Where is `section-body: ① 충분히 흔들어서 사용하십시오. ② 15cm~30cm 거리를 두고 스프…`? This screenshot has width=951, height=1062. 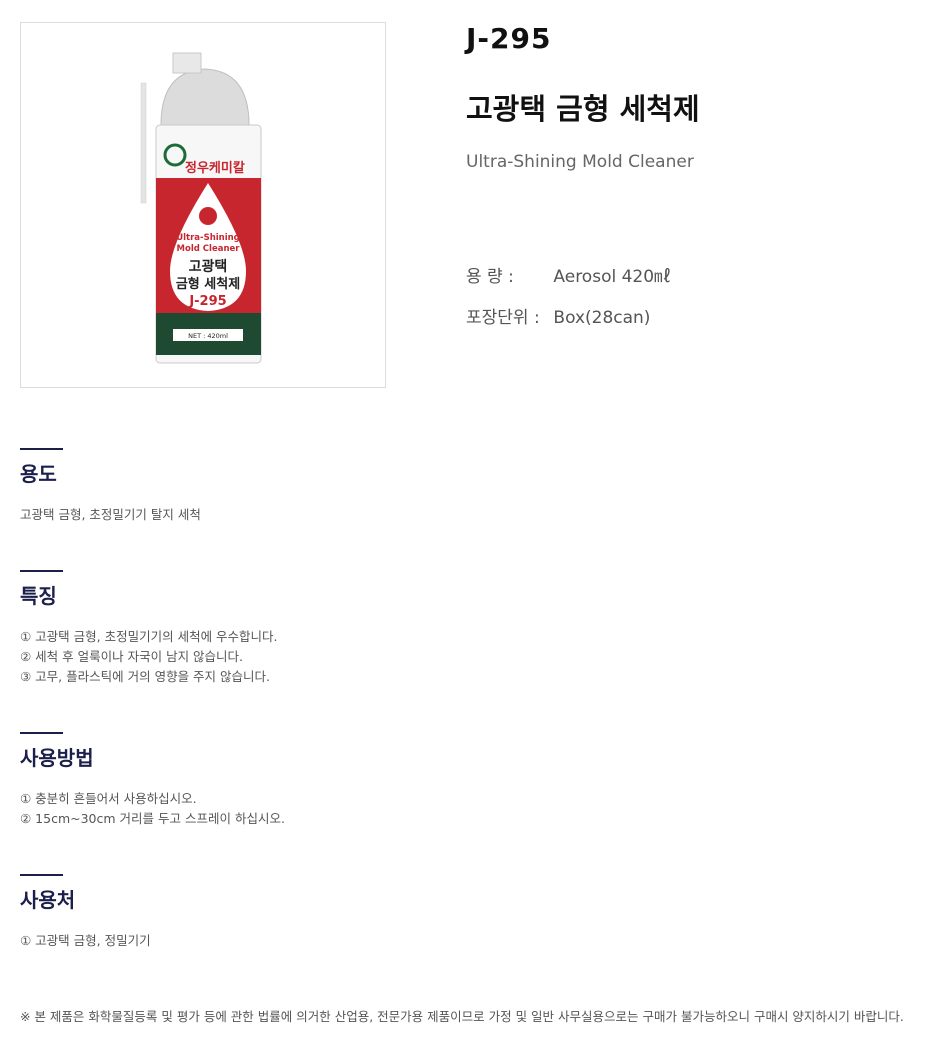 section-body: ① 충분히 흔들어서 사용하십시오. ② 15cm~30cm 거리를 두고 스프… is located at coordinates (470, 809).